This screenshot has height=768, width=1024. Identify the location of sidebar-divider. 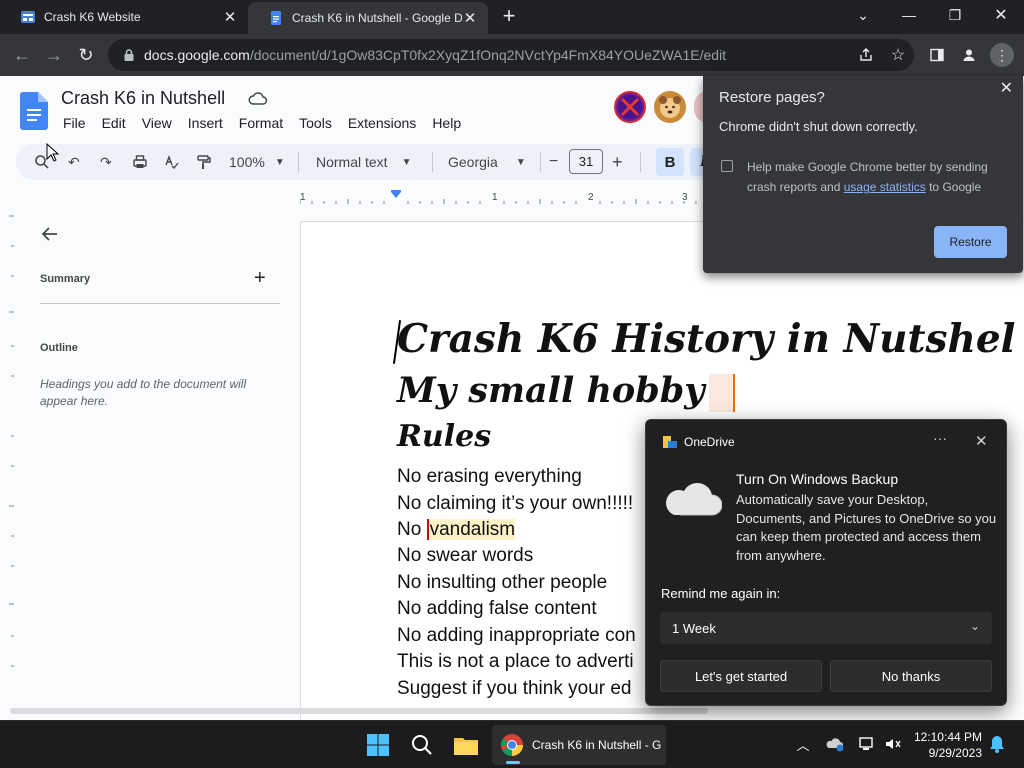
(160, 303).